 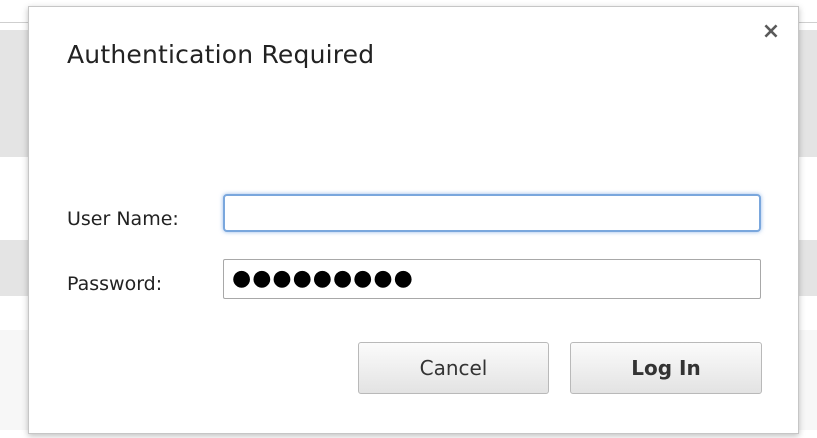 What do you see at coordinates (771, 32) in the screenshot?
I see `close-icon: ×` at bounding box center [771, 32].